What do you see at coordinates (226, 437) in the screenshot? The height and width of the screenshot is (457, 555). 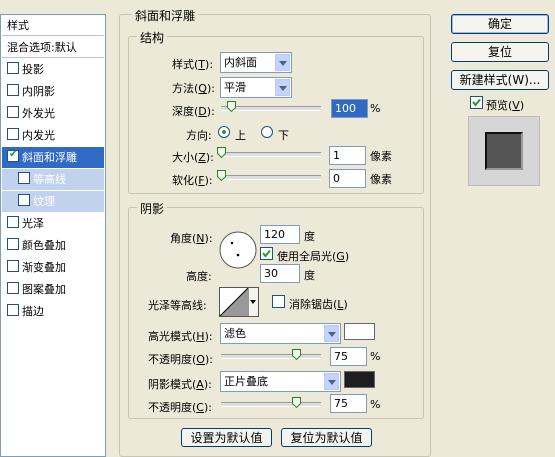 I see `make-default-button: 设置为默认值` at bounding box center [226, 437].